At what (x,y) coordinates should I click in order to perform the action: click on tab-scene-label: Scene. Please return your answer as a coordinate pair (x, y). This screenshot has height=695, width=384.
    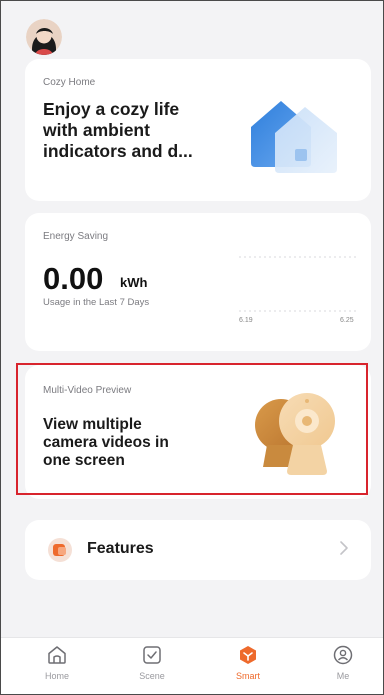
    Looking at the image, I should click on (152, 676).